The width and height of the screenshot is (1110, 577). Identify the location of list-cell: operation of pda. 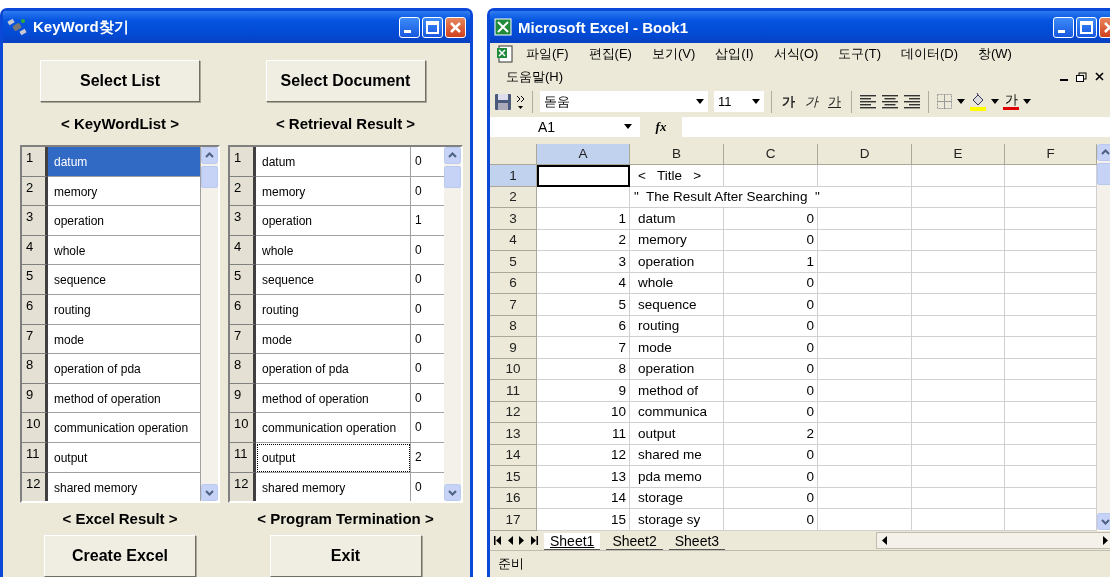
(333, 369).